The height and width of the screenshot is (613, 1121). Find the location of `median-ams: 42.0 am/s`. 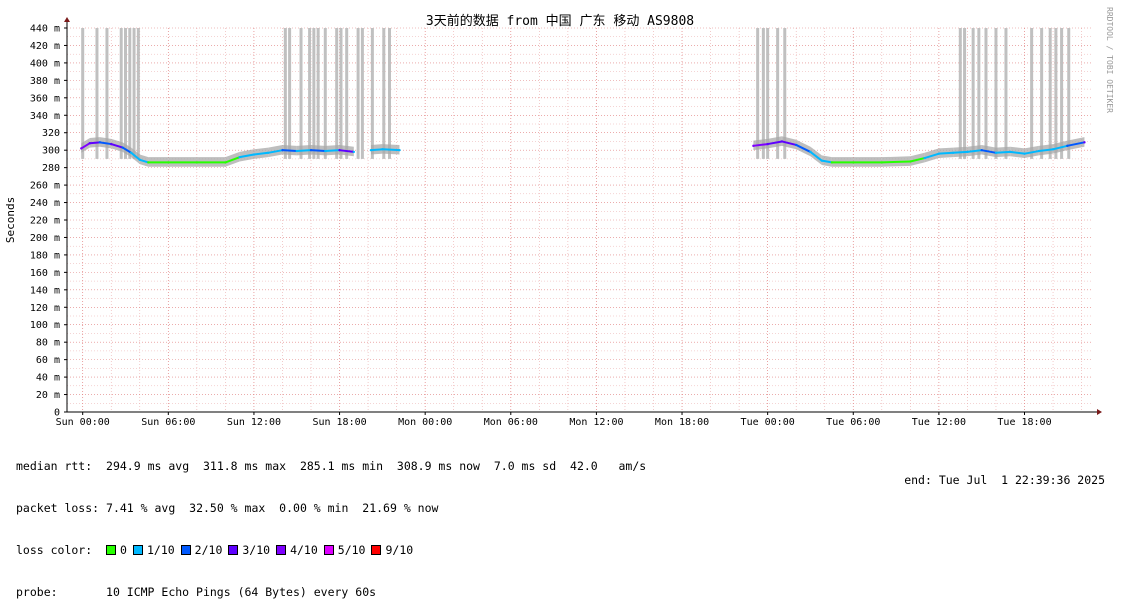

median-ams: 42.0 am/s is located at coordinates (608, 466).